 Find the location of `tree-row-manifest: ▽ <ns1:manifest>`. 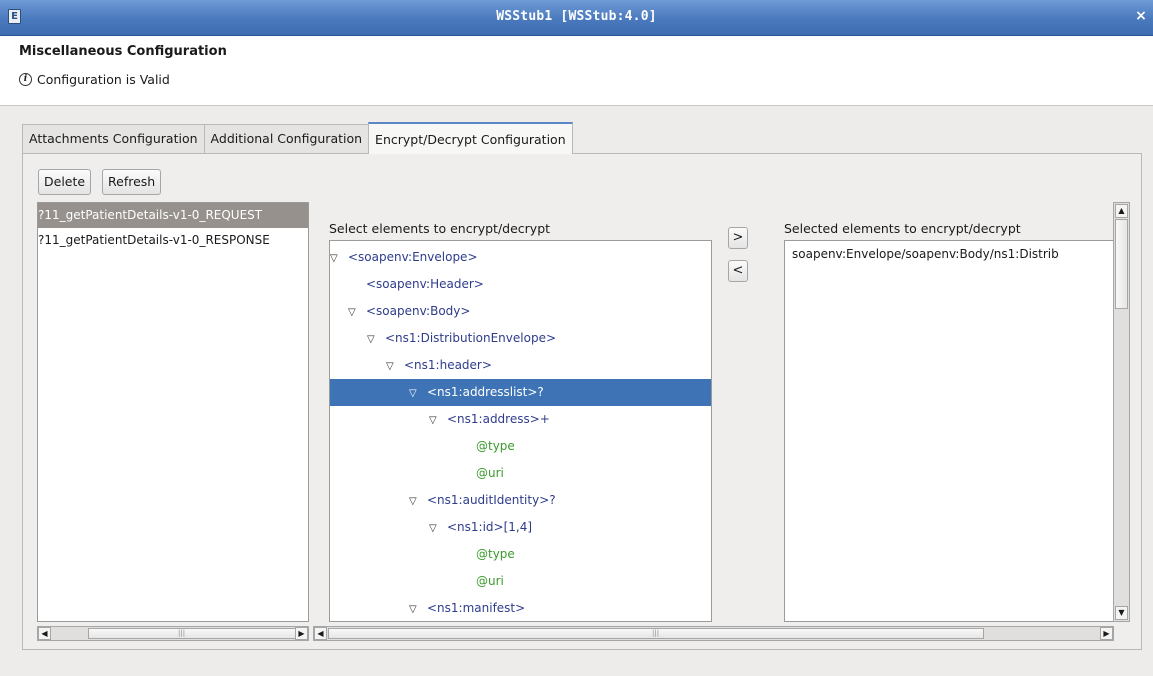

tree-row-manifest: ▽ <ns1:manifest> is located at coordinates (520, 608).